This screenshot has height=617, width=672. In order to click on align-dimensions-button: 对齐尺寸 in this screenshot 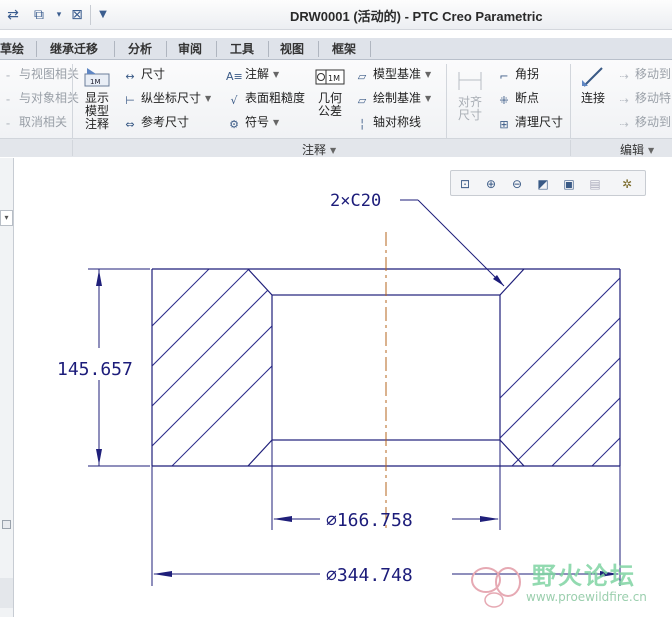, I will do `click(470, 95)`.